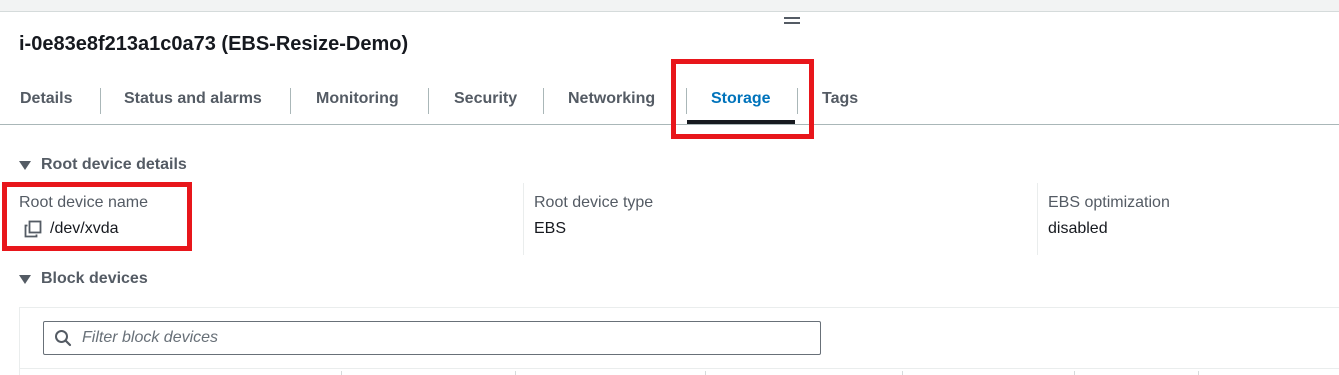 This screenshot has height=375, width=1339. I want to click on page-title: i-0e83e8f213a1c0a73 (EBS-Resize-Demo), so click(214, 44).